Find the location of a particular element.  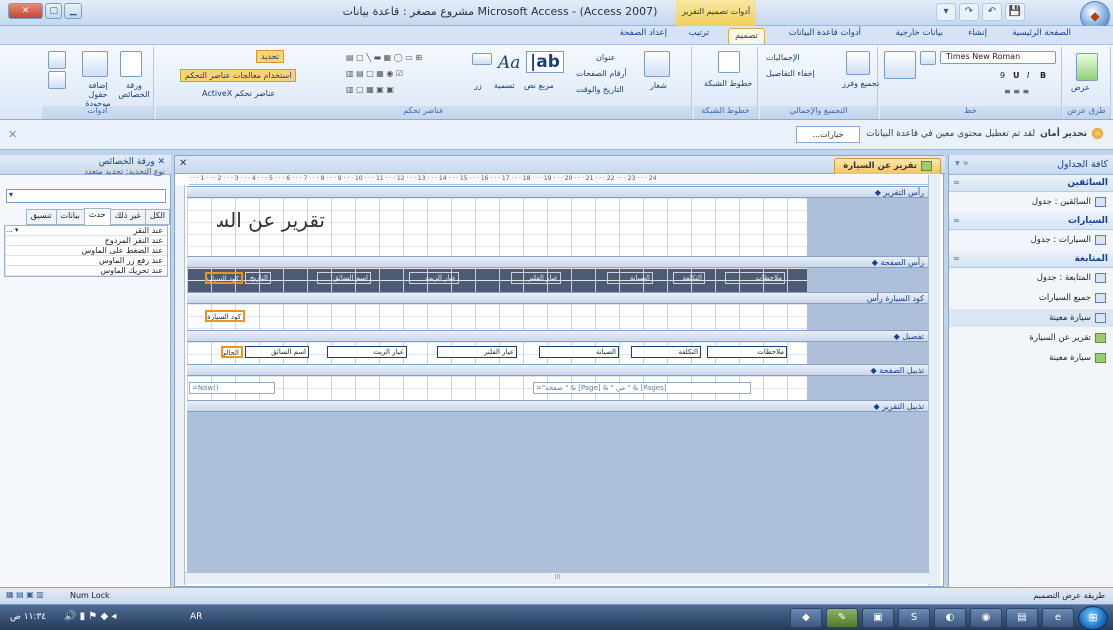

footer-pages-textbox: ="صفحة " & [Page] & " من " & [Pages] is located at coordinates (642, 388).